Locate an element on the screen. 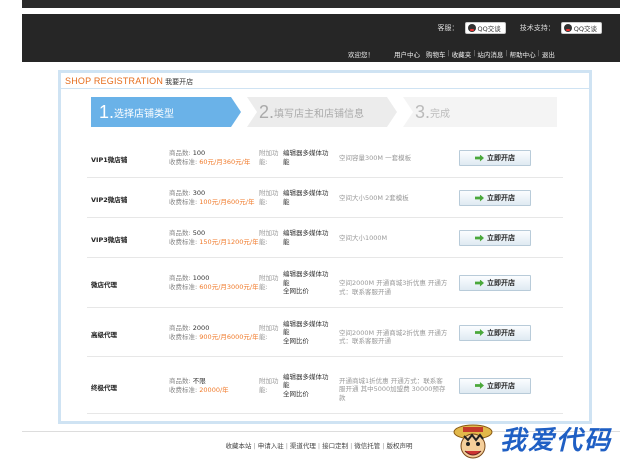 This screenshot has height=466, width=638. nav-messages: 站内消息 is located at coordinates (490, 54).